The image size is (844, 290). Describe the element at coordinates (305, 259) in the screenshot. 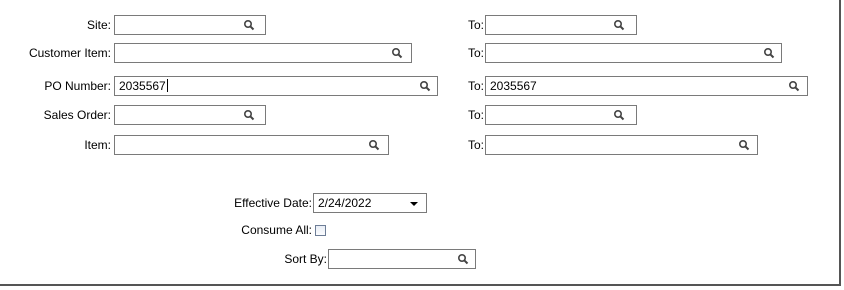

I see `sort-by-label: Sort By:` at that location.